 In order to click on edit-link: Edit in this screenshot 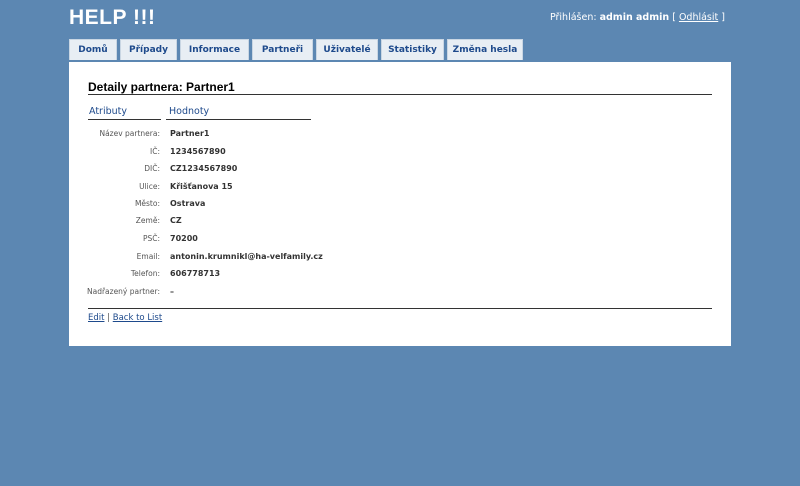, I will do `click(96, 318)`.